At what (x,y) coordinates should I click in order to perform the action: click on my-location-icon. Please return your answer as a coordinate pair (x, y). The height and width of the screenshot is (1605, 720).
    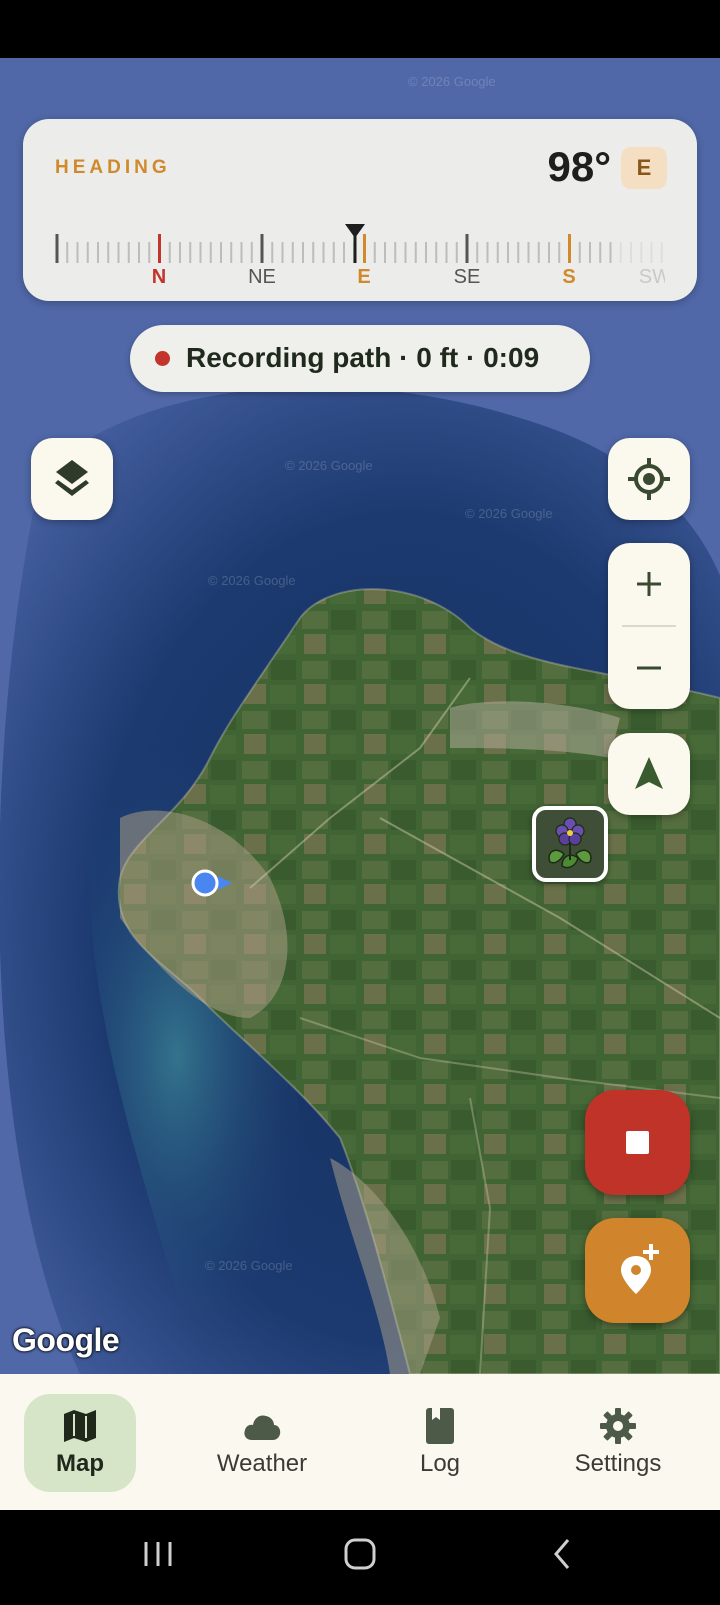
    Looking at the image, I should click on (649, 479).